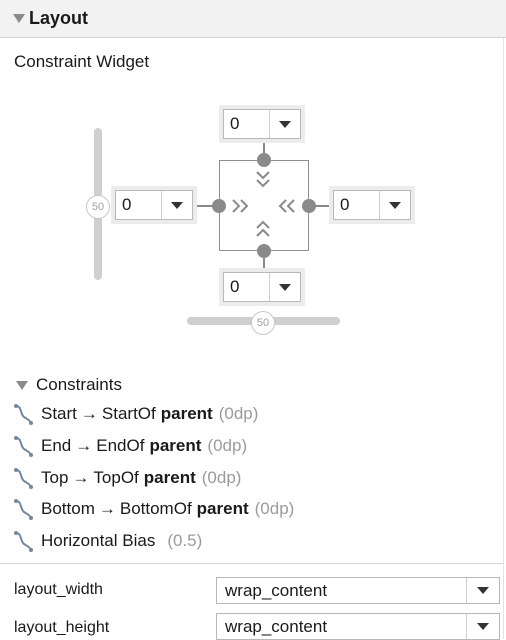 The image size is (506, 640). I want to click on left-margin-dropdown, so click(176, 205).